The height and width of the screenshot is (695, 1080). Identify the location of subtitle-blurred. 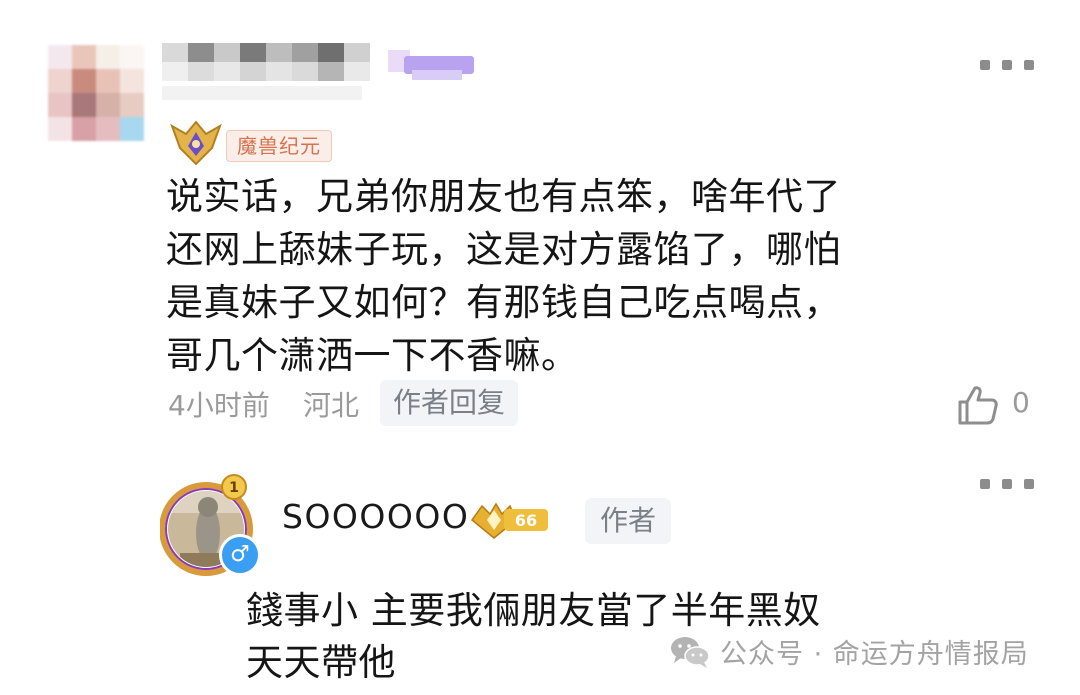
(262, 93).